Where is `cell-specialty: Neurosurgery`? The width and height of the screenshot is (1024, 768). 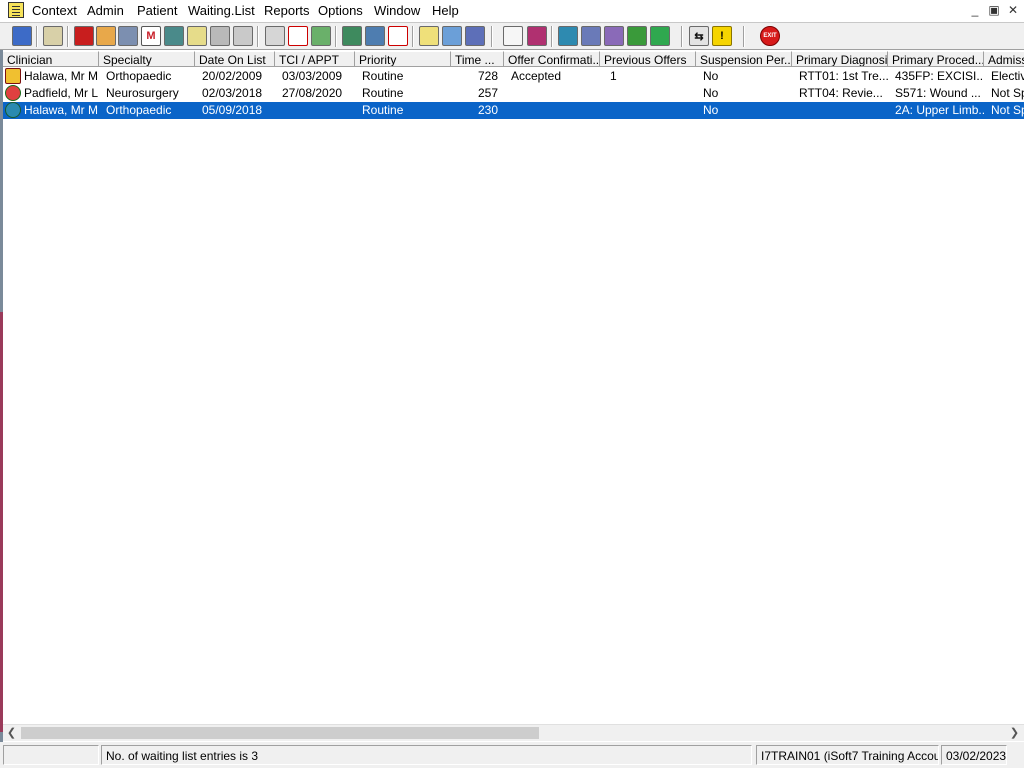
cell-specialty: Neurosurgery is located at coordinates (142, 93).